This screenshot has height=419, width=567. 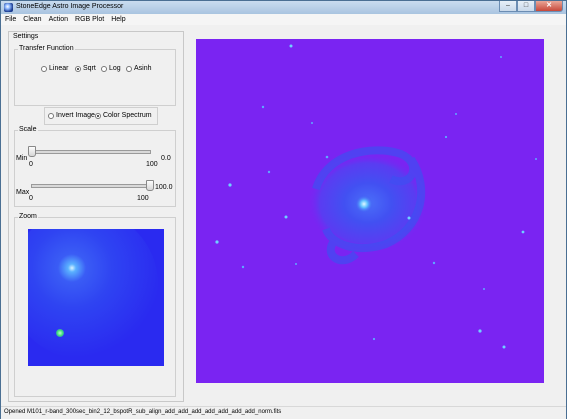 What do you see at coordinates (59, 68) in the screenshot?
I see `radio-linear-label: Linear` at bounding box center [59, 68].